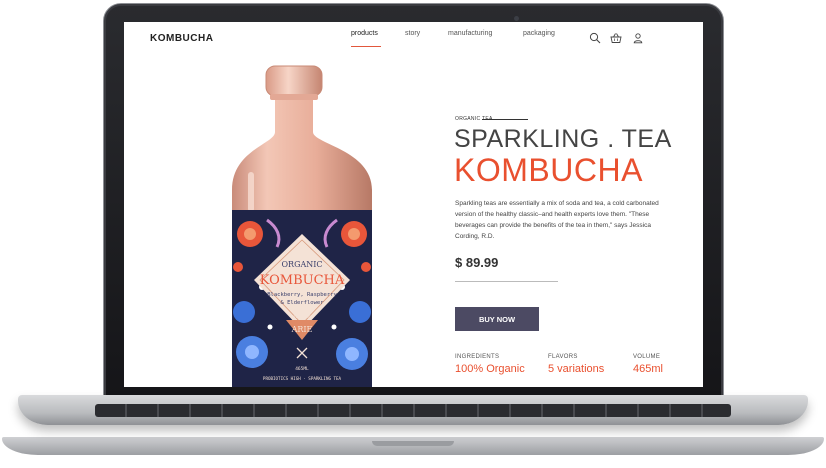 The image size is (826, 468). Describe the element at coordinates (477, 357) in the screenshot. I see `spec-label: INGREDIENTS` at that location.